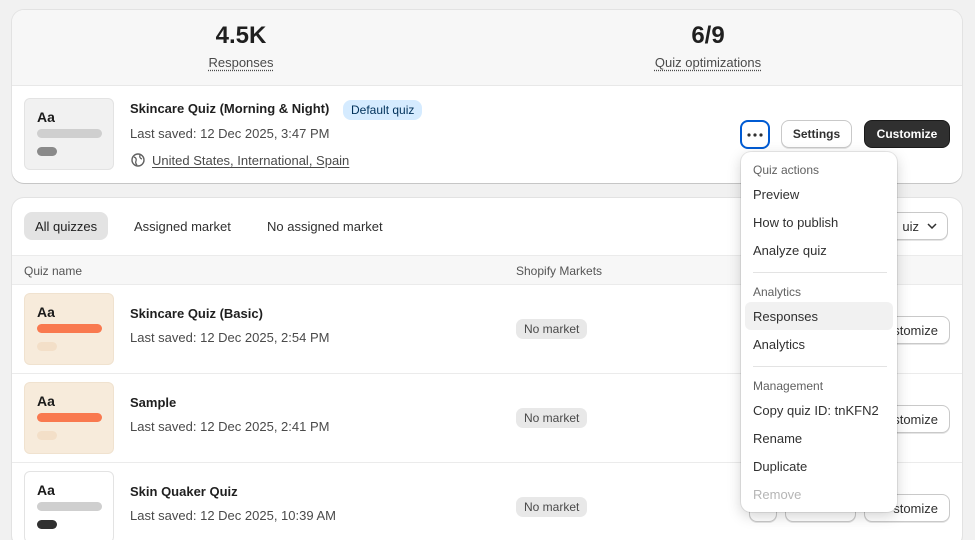 The width and height of the screenshot is (975, 540). Describe the element at coordinates (251, 160) in the screenshot. I see `markets-list: United States, International, Spain` at that location.